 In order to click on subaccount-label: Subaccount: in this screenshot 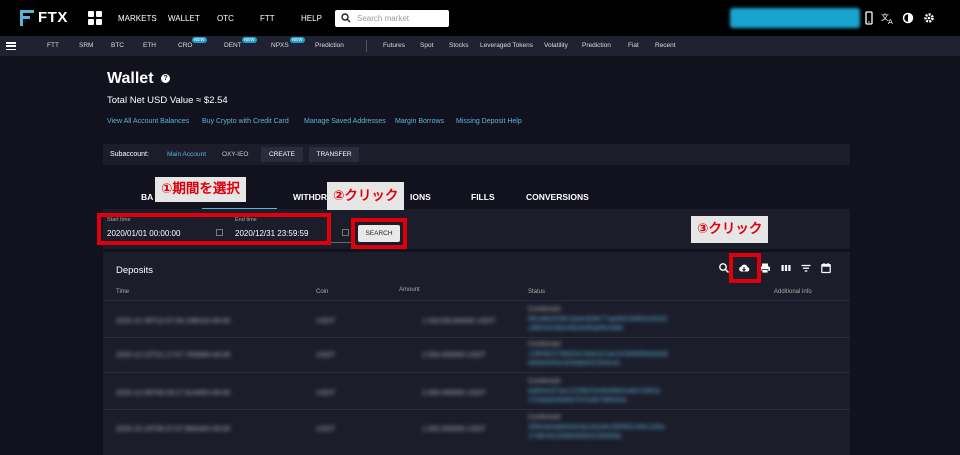, I will do `click(129, 154)`.